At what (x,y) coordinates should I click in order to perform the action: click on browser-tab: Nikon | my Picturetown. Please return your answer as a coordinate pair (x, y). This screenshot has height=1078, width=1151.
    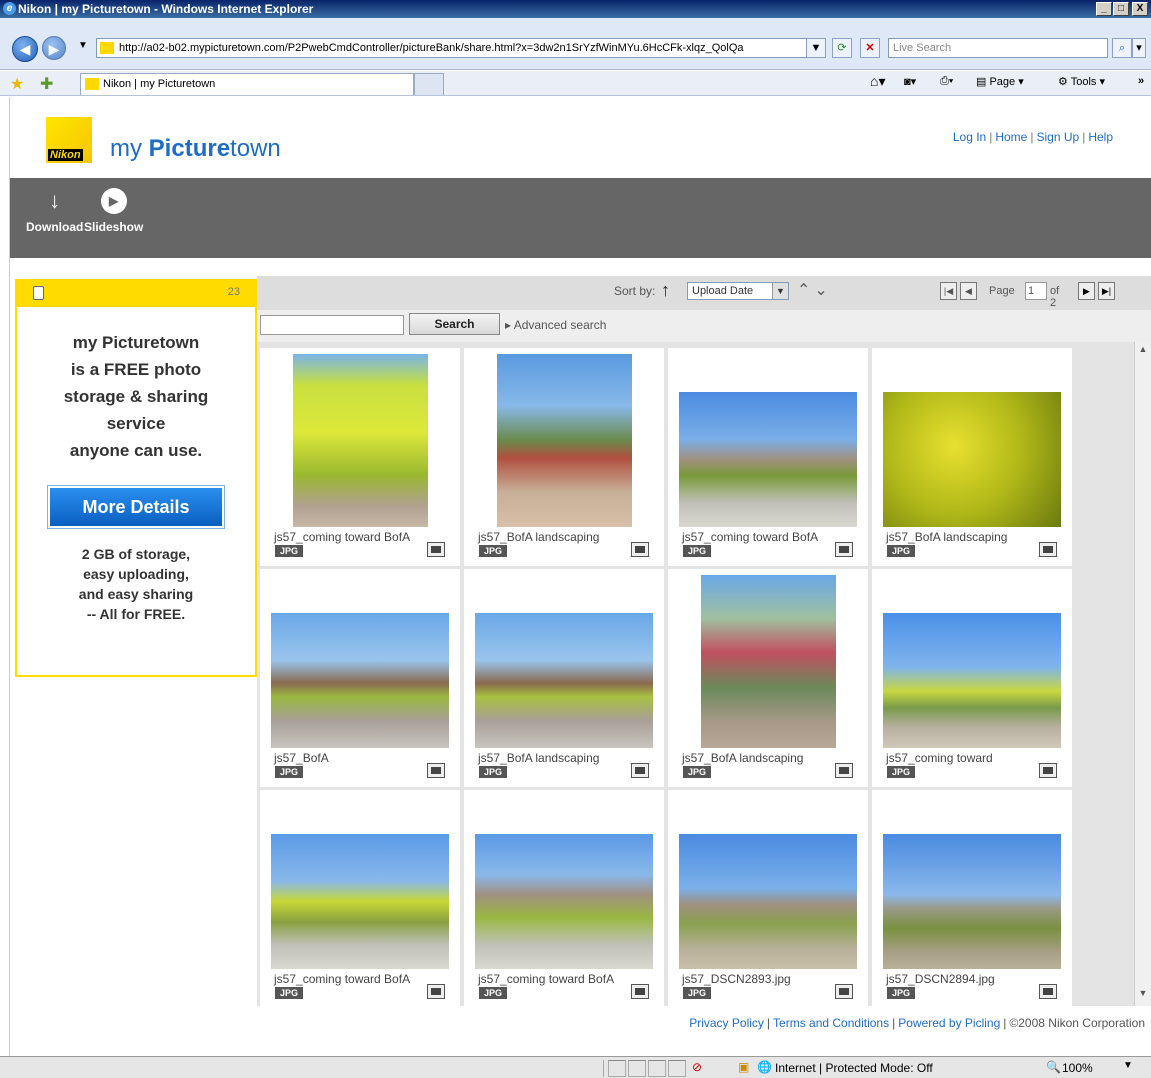
    Looking at the image, I should click on (247, 84).